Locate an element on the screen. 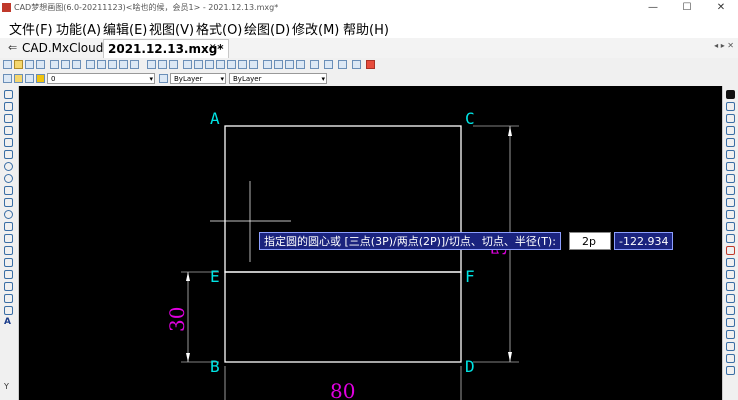  divide-icon is located at coordinates (730, 322).